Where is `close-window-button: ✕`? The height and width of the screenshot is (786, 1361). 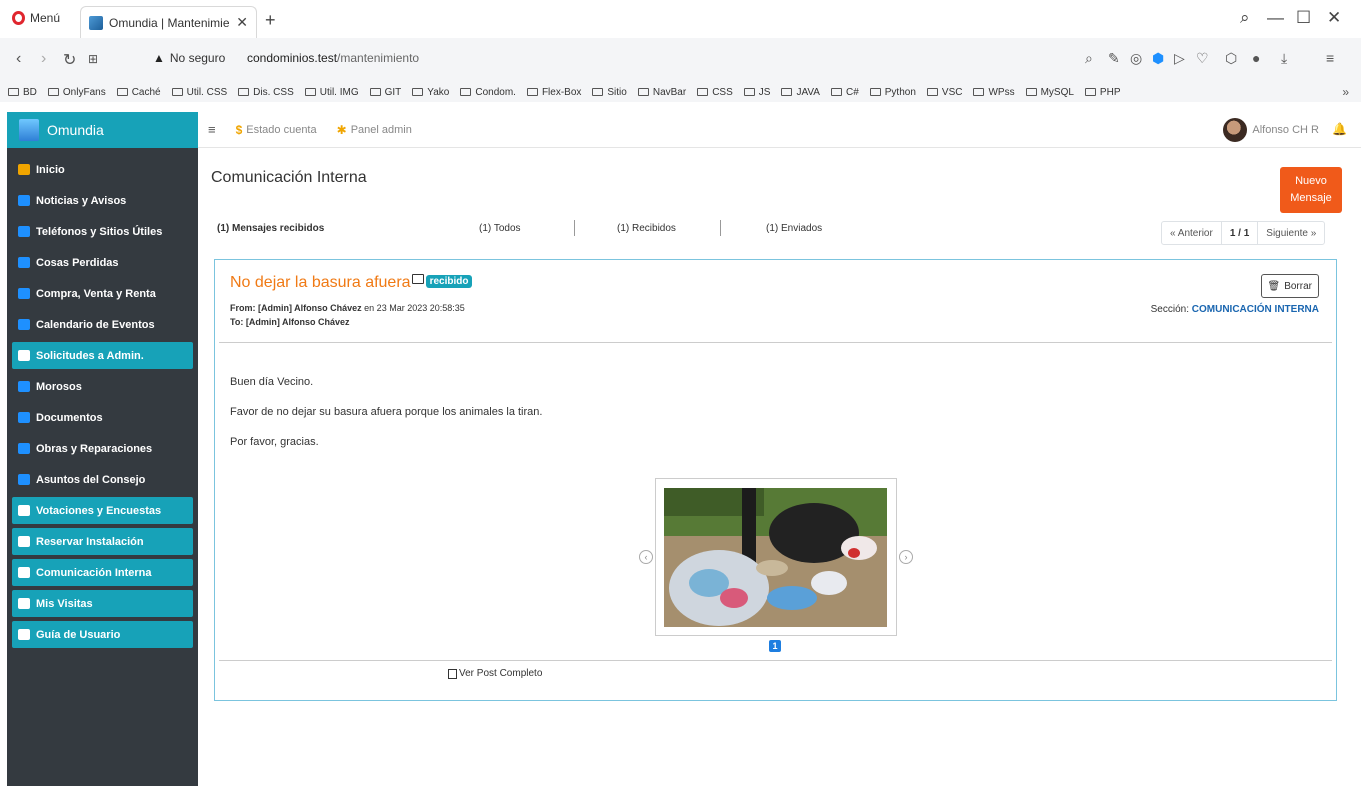
close-window-button: ✕ is located at coordinates (1334, 18).